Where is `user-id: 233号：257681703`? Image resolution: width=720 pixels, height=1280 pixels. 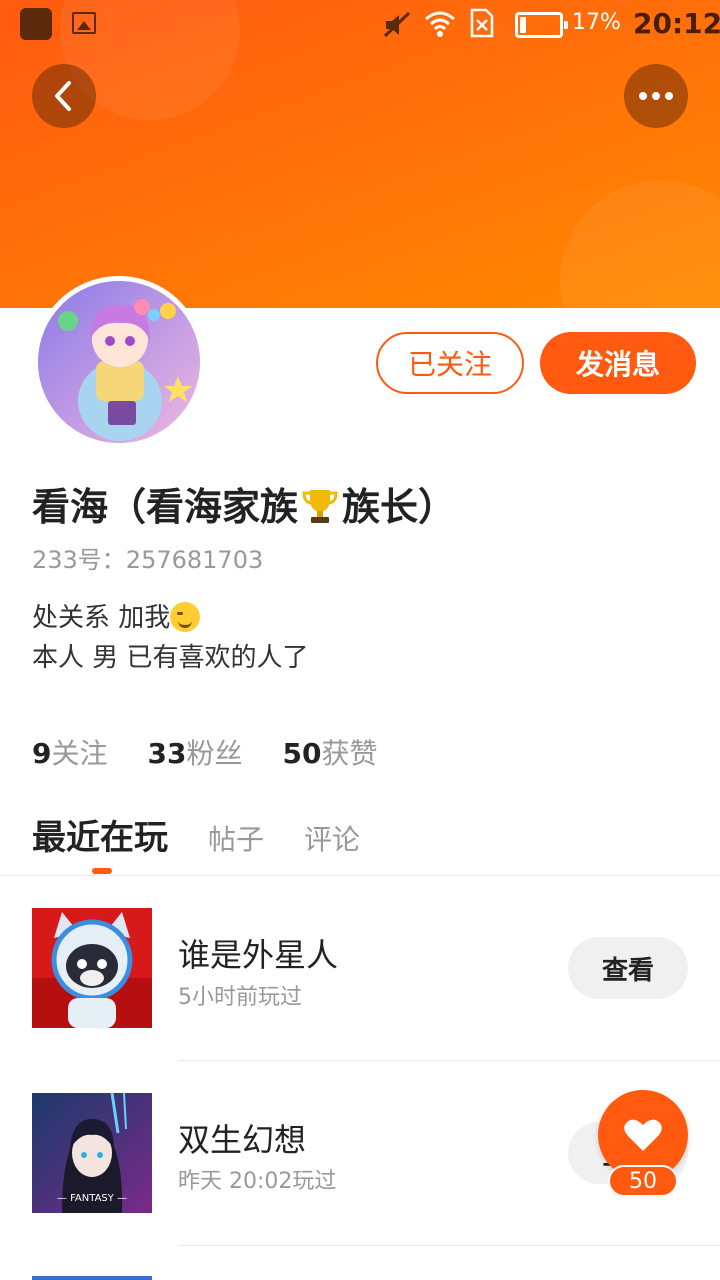
user-id: 233号：257681703 is located at coordinates (148, 560).